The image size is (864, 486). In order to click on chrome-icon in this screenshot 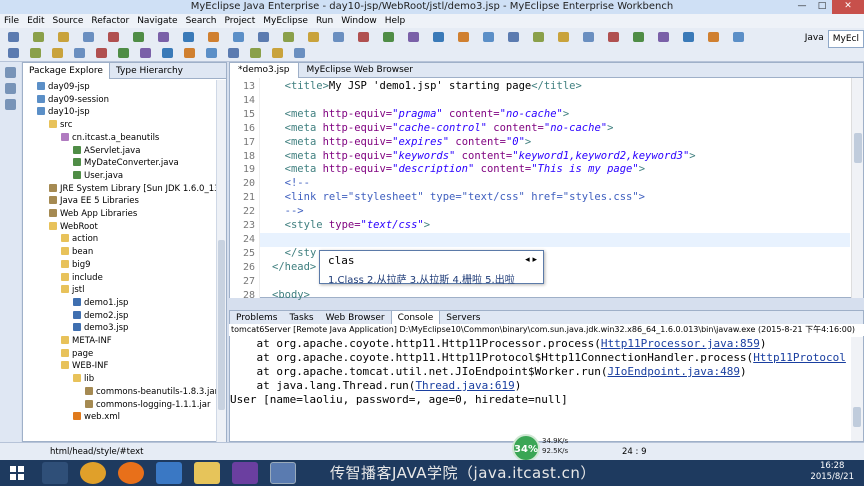, I will do `click(93, 473)`.